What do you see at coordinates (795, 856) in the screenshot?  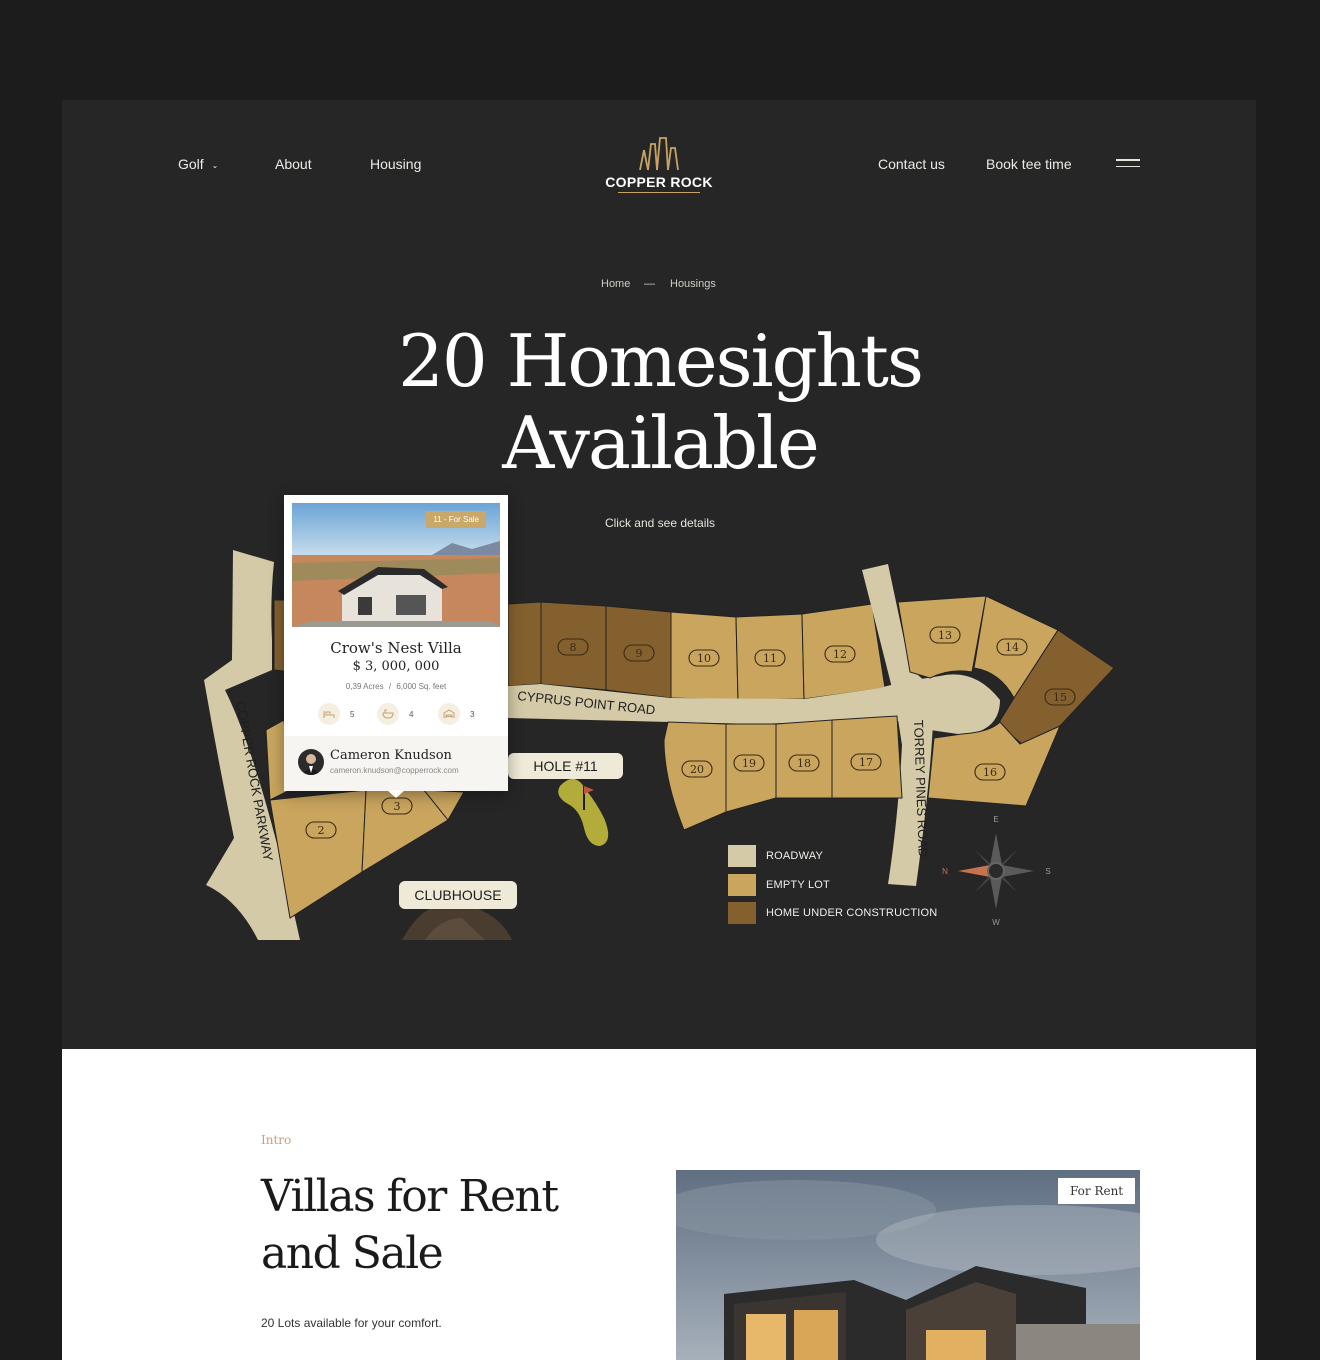 I see `legend-label: ROADWAY` at bounding box center [795, 856].